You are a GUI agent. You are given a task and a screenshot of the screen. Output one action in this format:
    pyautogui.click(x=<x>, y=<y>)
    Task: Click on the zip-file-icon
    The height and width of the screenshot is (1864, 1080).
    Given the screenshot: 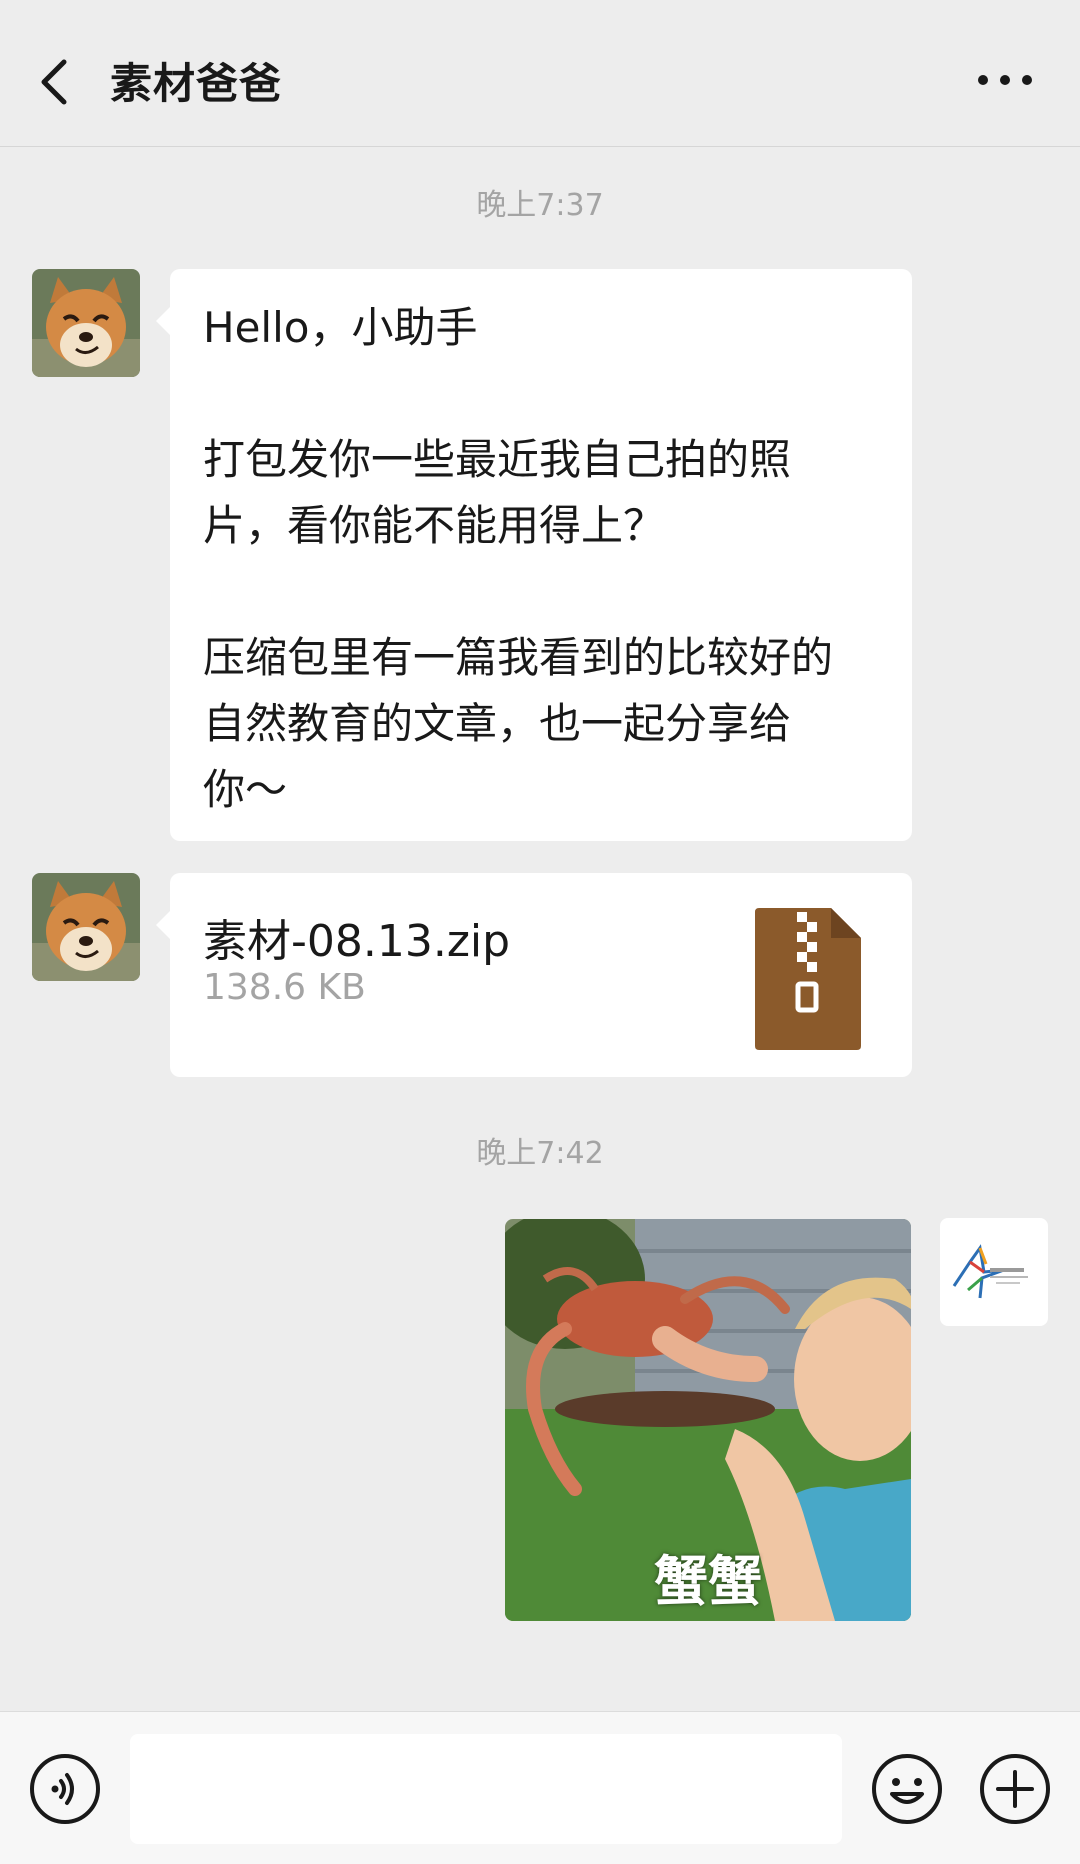 What is the action you would take?
    pyautogui.click(x=808, y=979)
    